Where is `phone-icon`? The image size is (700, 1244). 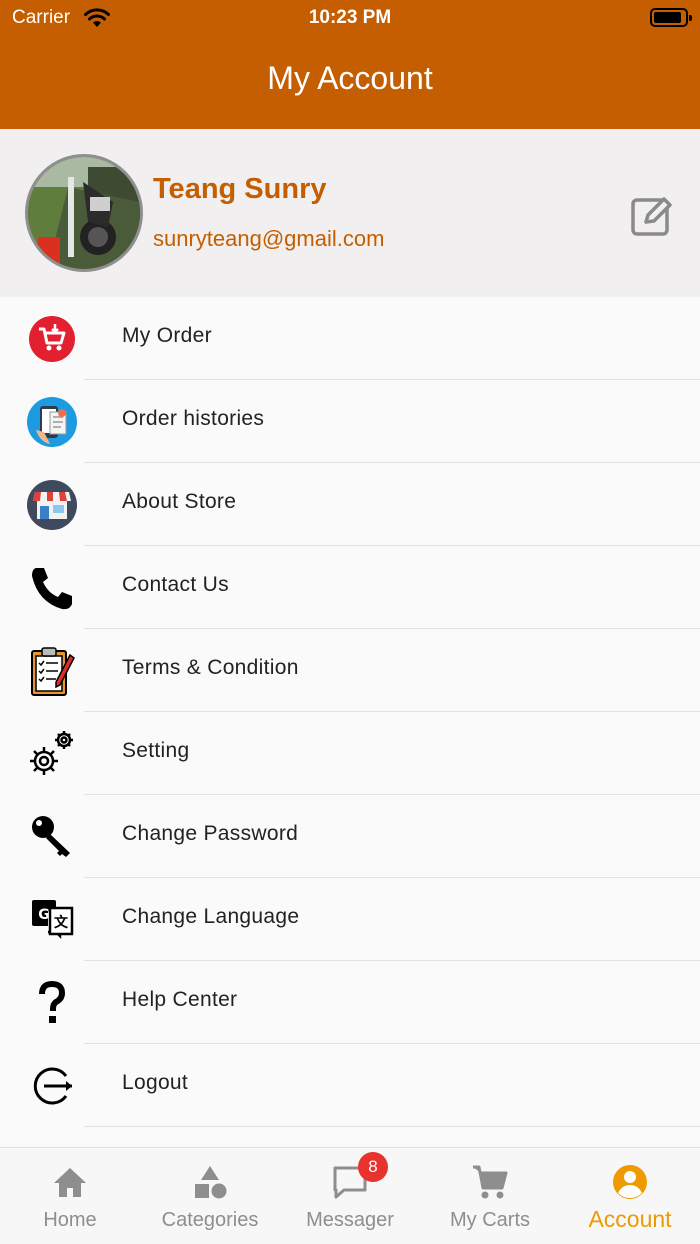 phone-icon is located at coordinates (52, 589).